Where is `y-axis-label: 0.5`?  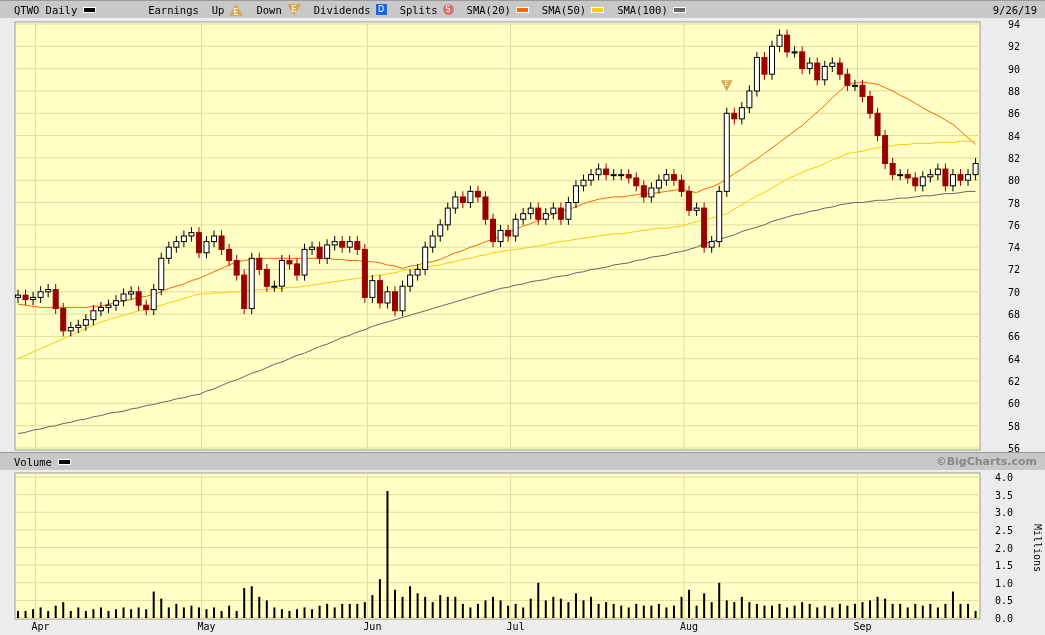
y-axis-label: 0.5 is located at coordinates (1003, 601).